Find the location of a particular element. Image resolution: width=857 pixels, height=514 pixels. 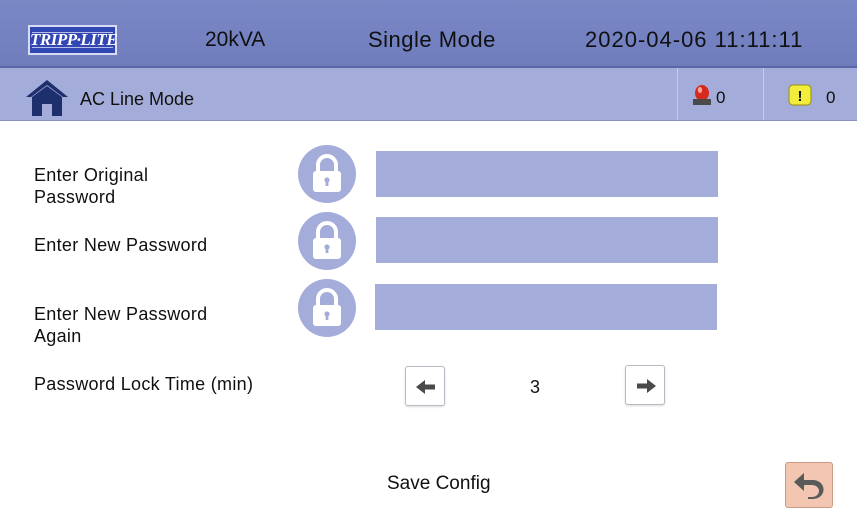

warning-icon: ! is located at coordinates (800, 95).